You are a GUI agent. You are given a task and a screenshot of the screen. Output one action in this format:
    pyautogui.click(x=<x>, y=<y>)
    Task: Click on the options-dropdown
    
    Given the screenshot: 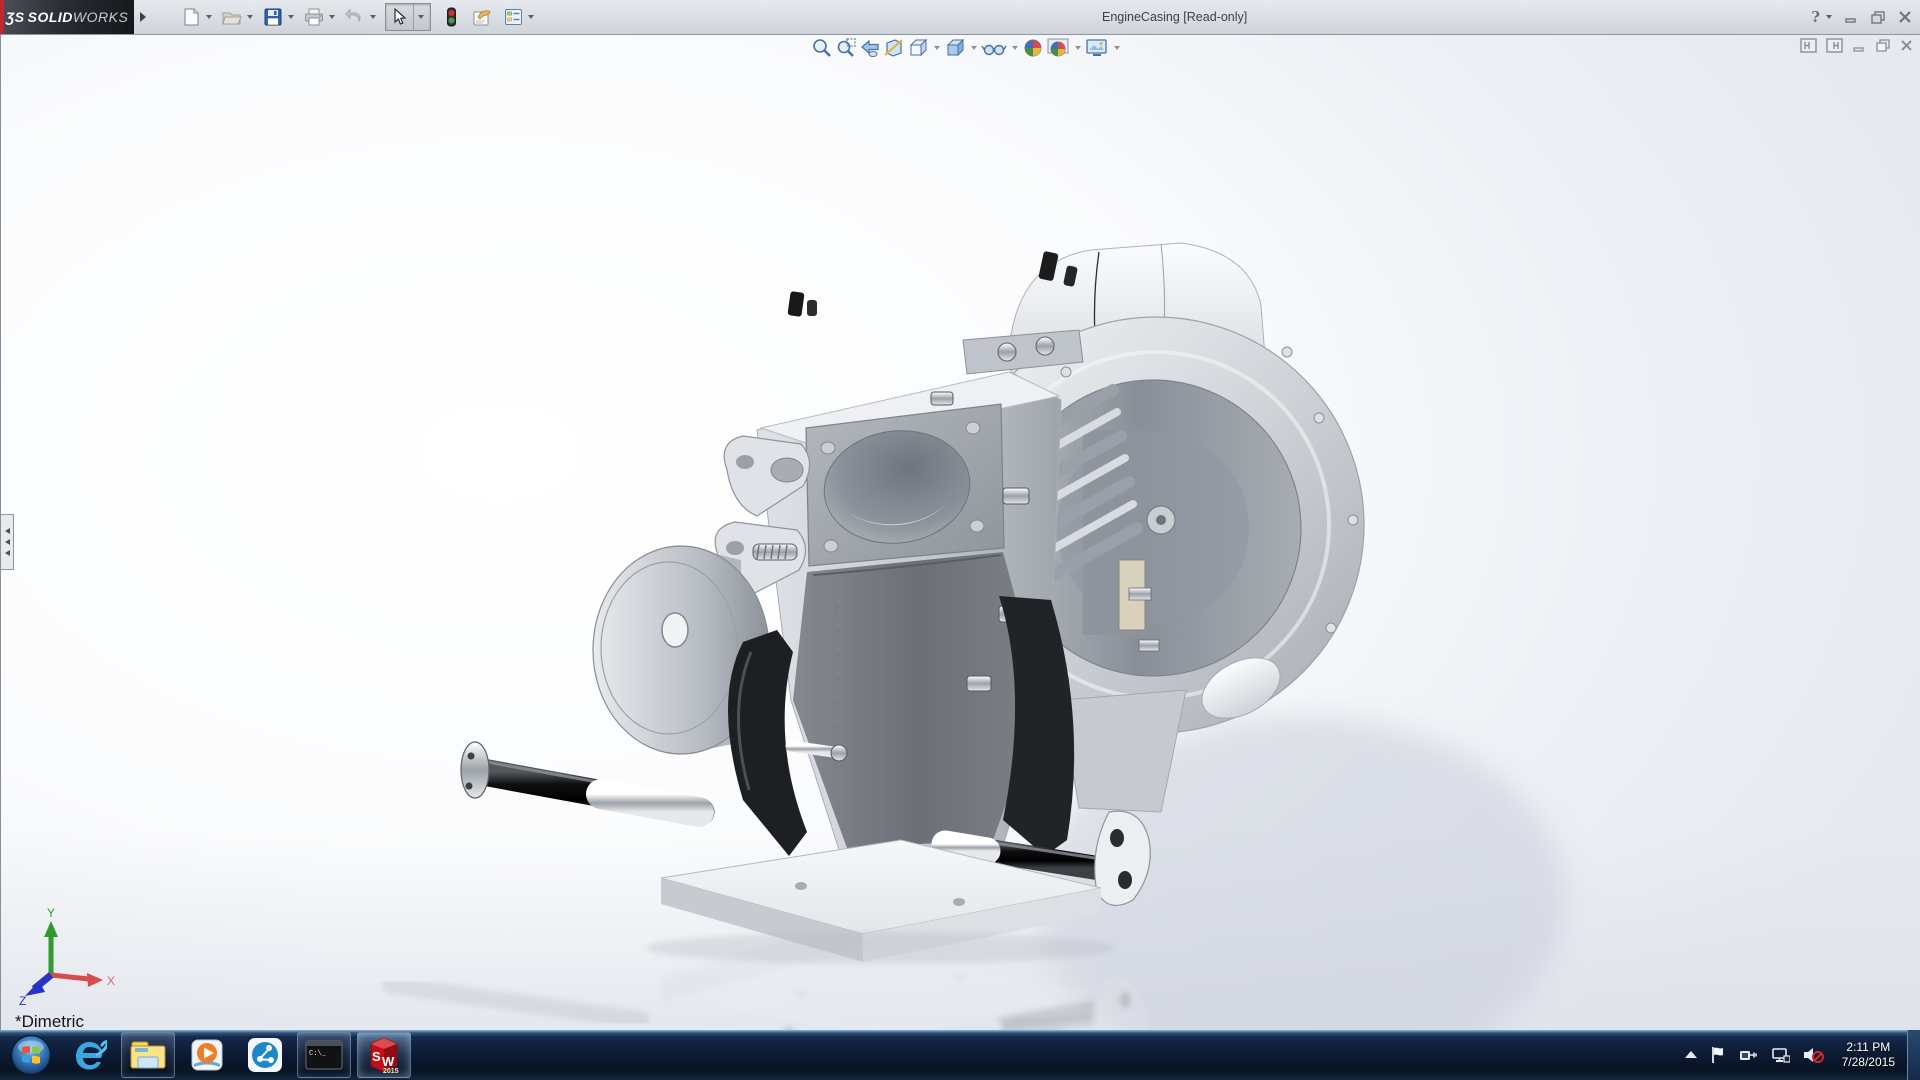 What is the action you would take?
    pyautogui.click(x=531, y=17)
    